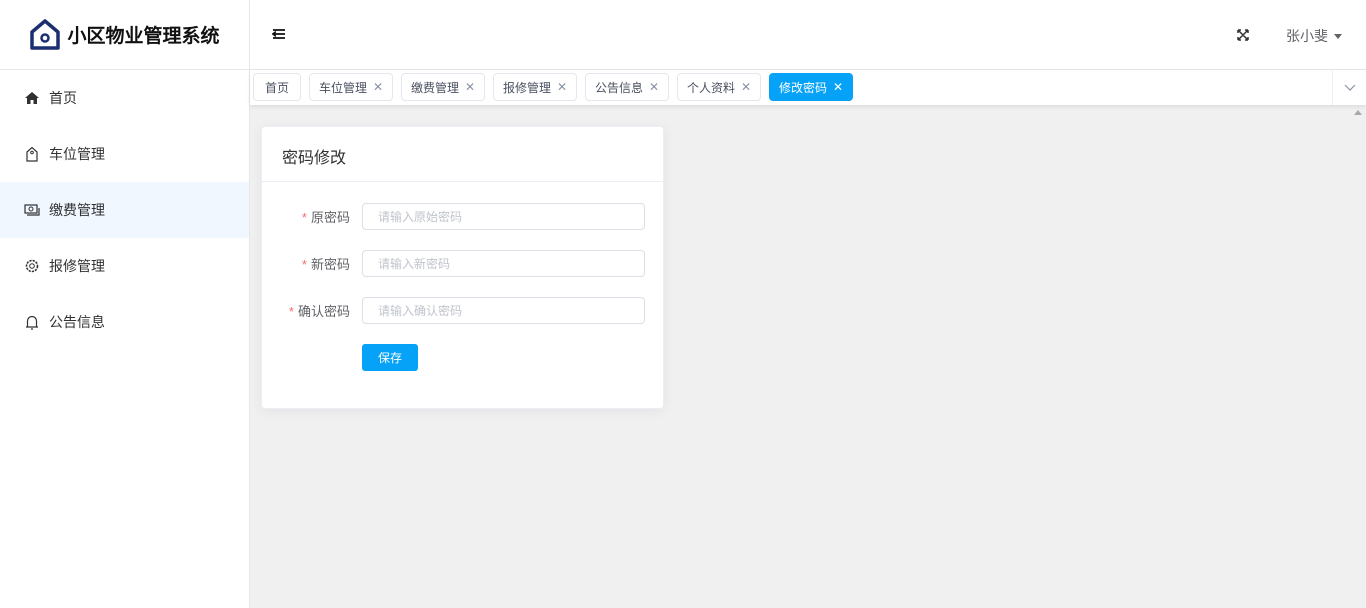 Image resolution: width=1366 pixels, height=608 pixels. What do you see at coordinates (77, 154) in the screenshot?
I see `sidebar-item-label: 车位管理` at bounding box center [77, 154].